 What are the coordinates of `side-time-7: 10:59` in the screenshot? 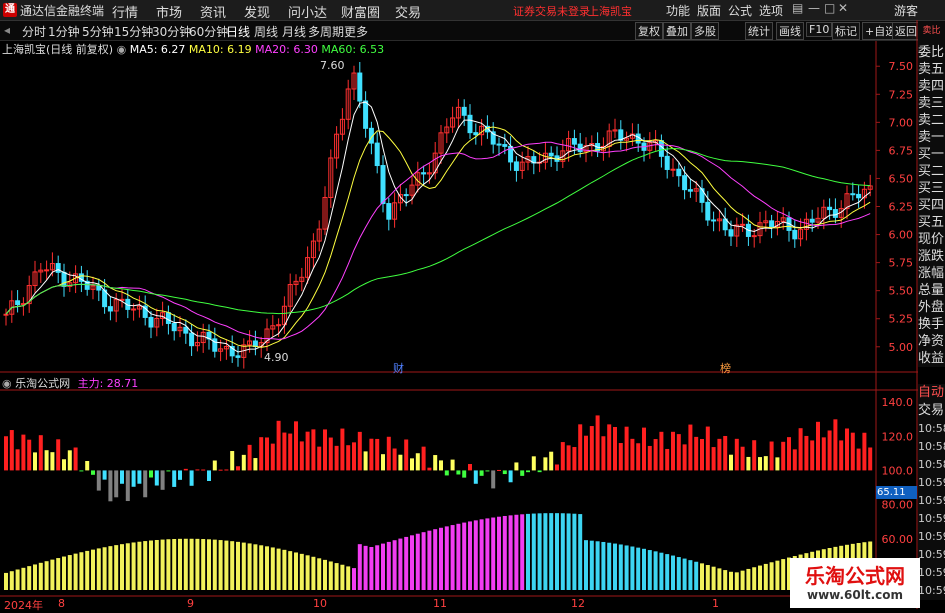 It's located at (931, 554).